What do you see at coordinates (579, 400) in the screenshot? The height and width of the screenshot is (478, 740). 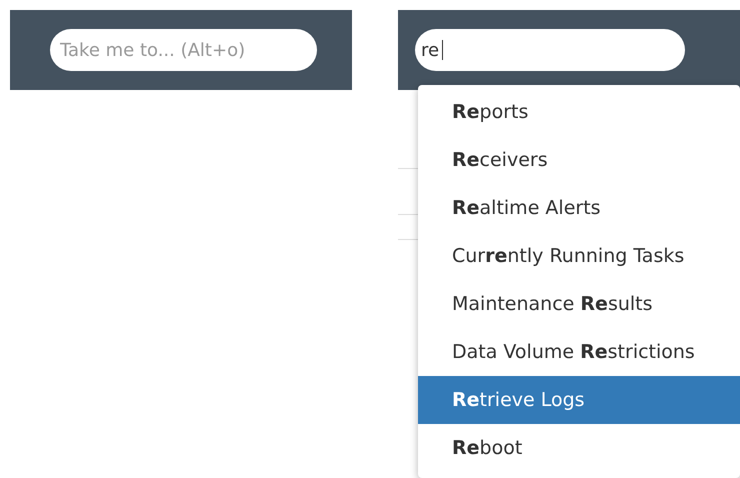 I see `suggestion-item: Retrieve Logs` at bounding box center [579, 400].